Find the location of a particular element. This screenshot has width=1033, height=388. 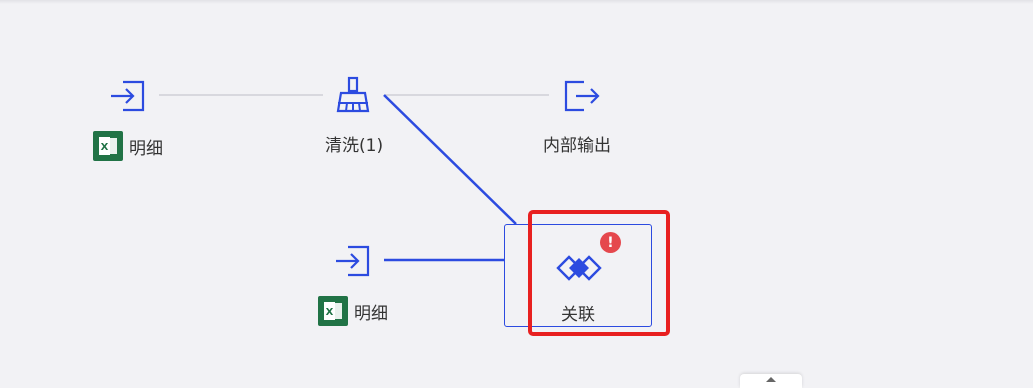

input-1-source: X 明细 is located at coordinates (128, 146).